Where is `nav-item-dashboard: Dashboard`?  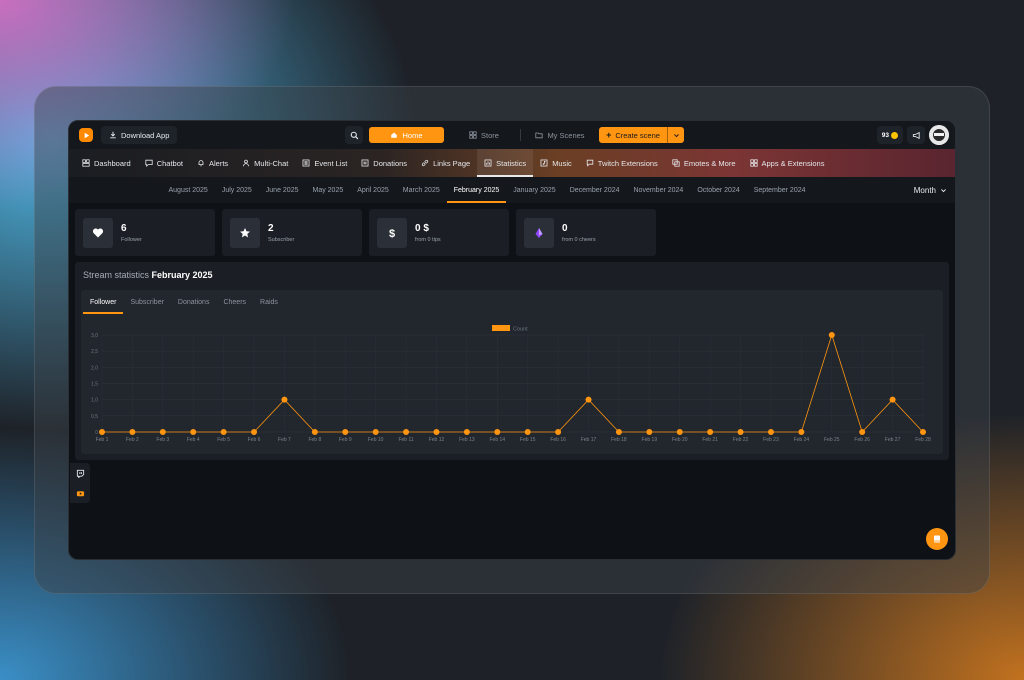 nav-item-dashboard: Dashboard is located at coordinates (106, 163).